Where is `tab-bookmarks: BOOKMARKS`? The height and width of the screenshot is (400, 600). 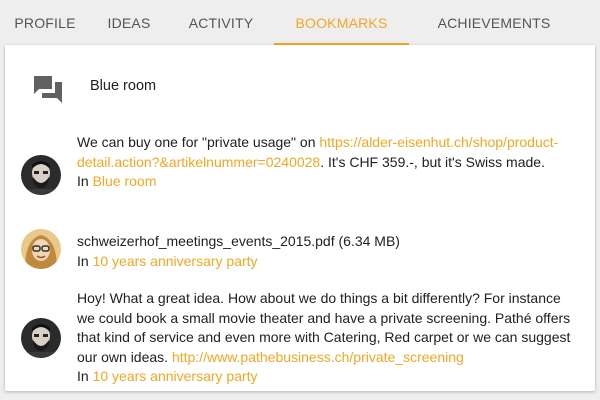
tab-bookmarks: BOOKMARKS is located at coordinates (341, 22).